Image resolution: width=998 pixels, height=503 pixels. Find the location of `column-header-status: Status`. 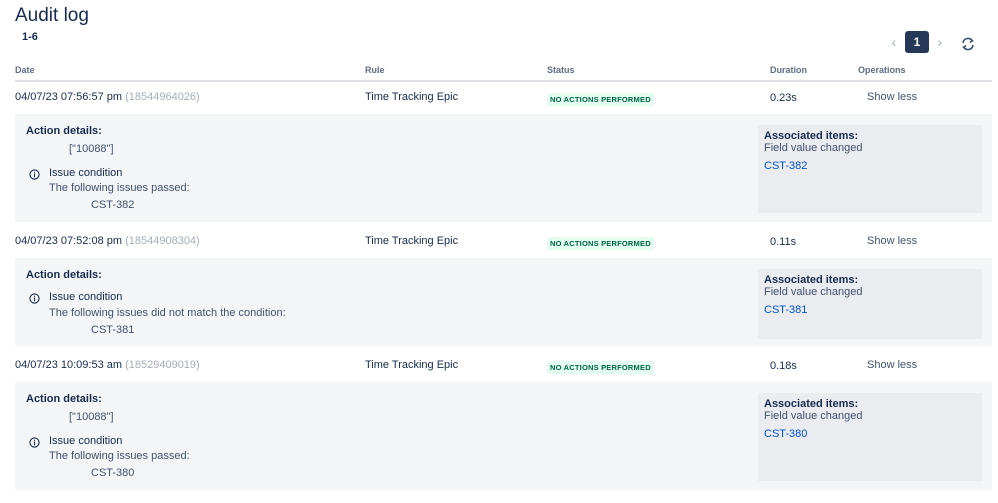

column-header-status: Status is located at coordinates (561, 70).